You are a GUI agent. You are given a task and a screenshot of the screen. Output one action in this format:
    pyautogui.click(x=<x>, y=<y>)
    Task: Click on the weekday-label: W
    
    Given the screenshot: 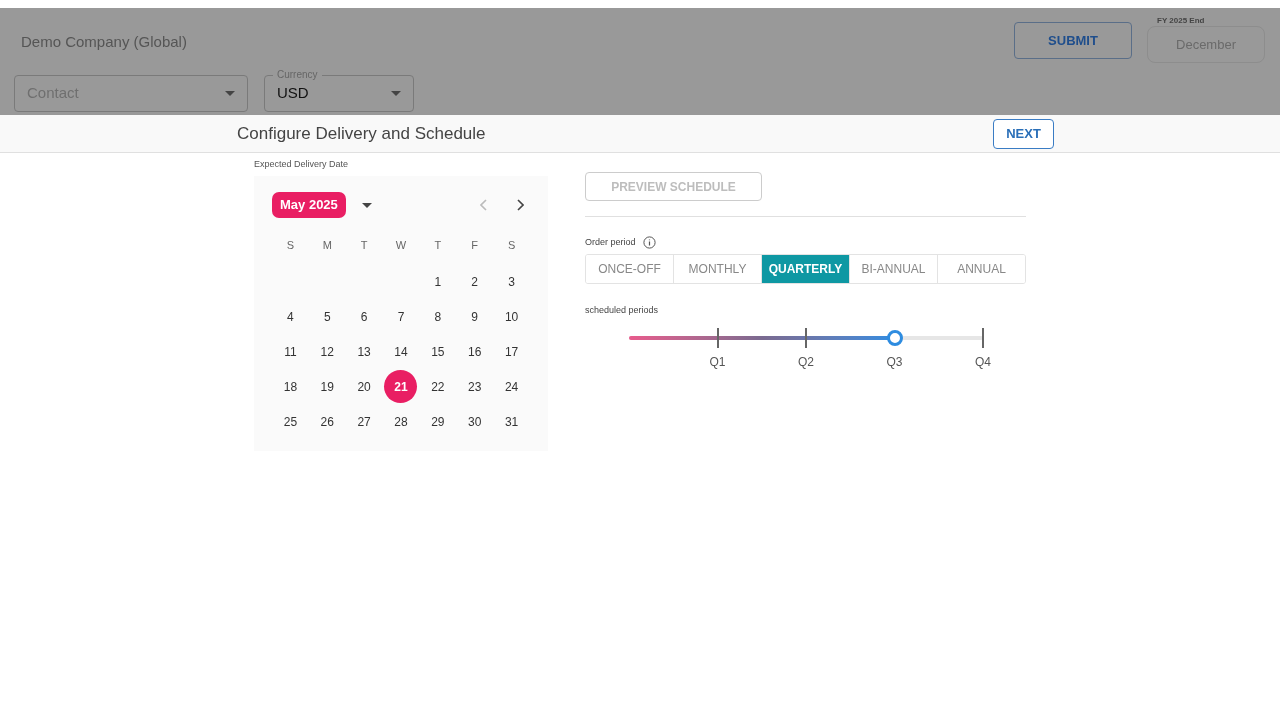 What is the action you would take?
    pyautogui.click(x=401, y=245)
    